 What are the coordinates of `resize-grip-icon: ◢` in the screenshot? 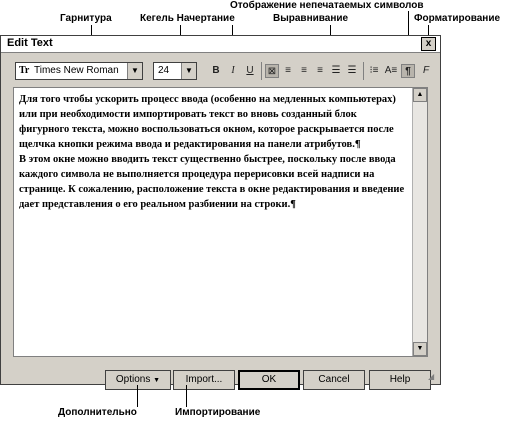 It's located at (433, 377).